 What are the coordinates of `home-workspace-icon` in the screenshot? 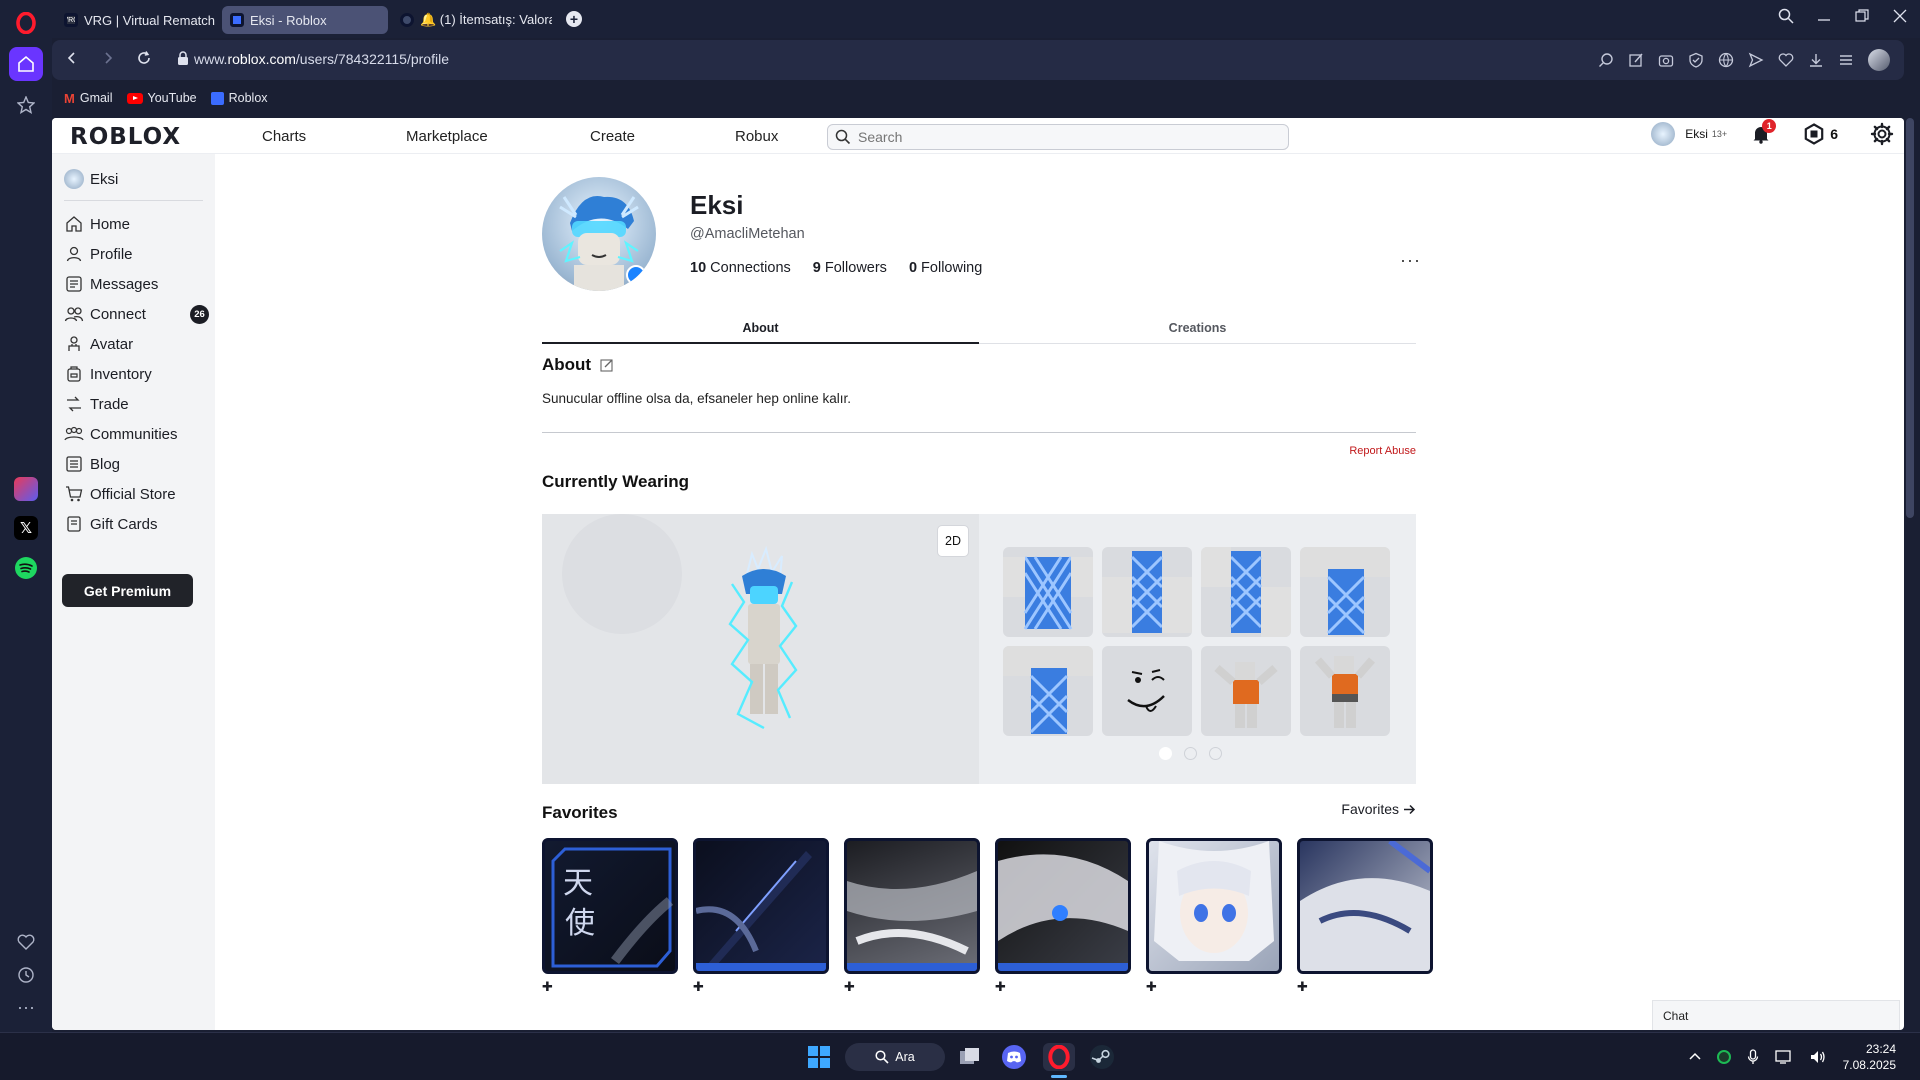 It's located at (26, 64).